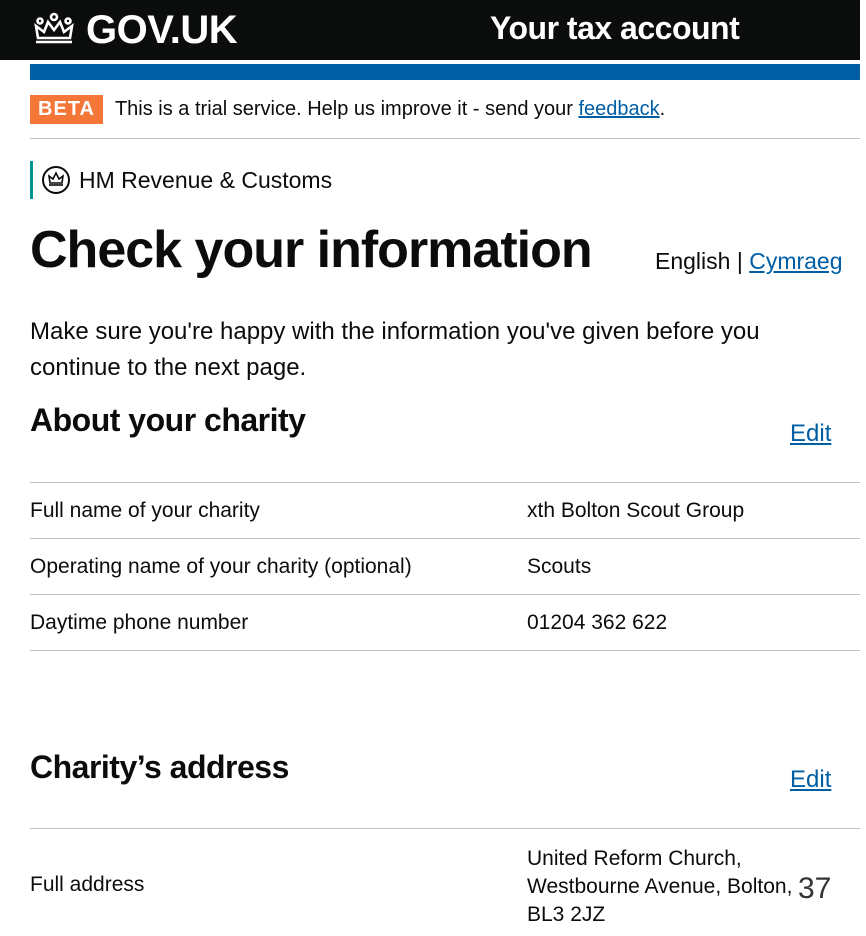  What do you see at coordinates (445, 138) in the screenshot?
I see `phase-banner-divider` at bounding box center [445, 138].